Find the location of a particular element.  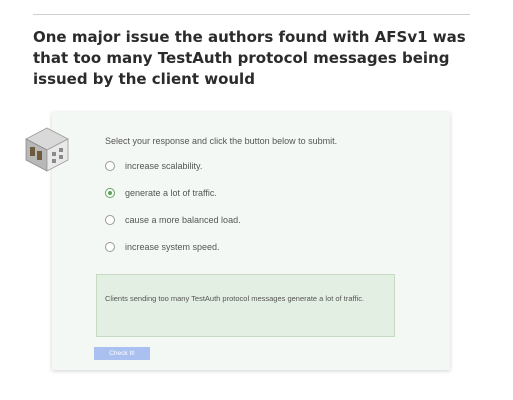

option-increase-scalability: increase scalability. is located at coordinates (153, 166).